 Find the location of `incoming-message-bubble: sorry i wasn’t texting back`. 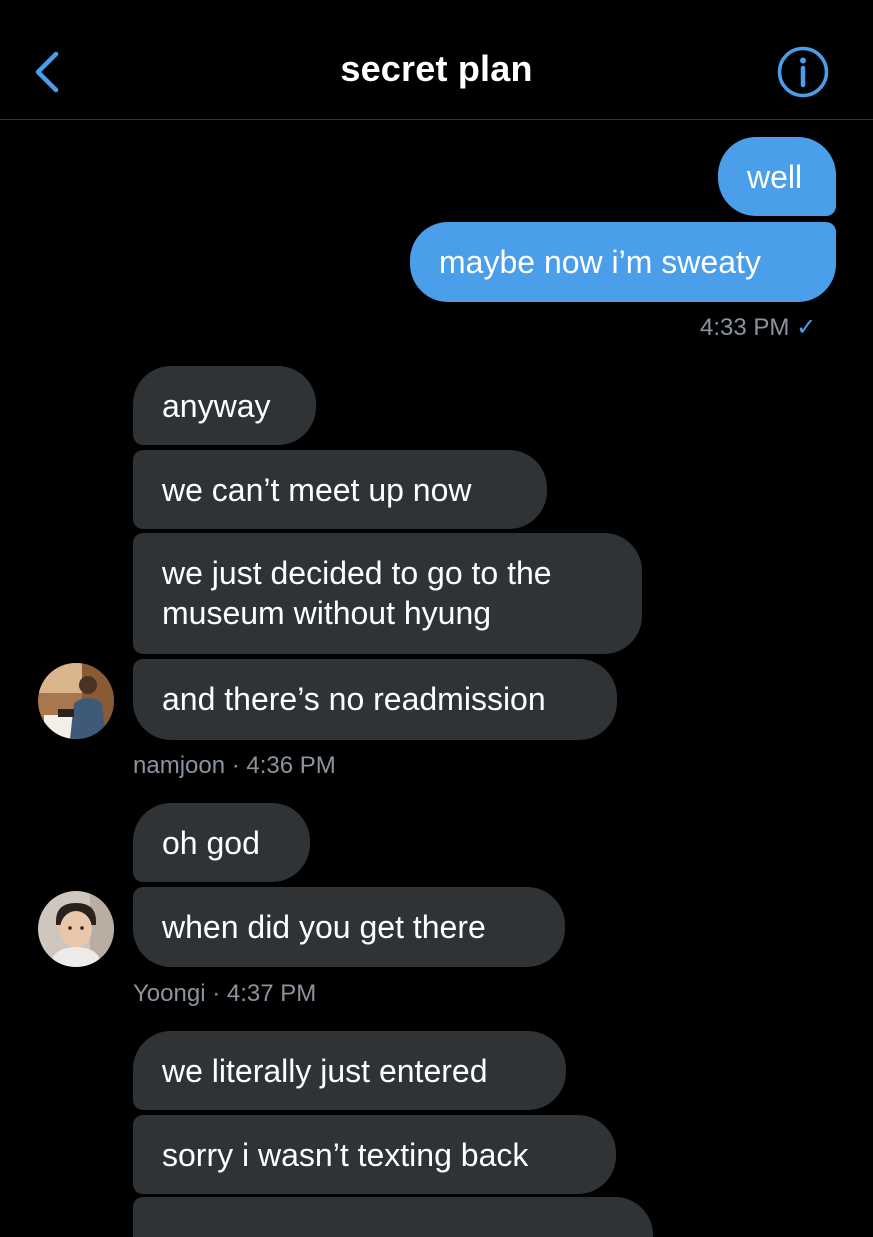

incoming-message-bubble: sorry i wasn’t texting back is located at coordinates (374, 1154).